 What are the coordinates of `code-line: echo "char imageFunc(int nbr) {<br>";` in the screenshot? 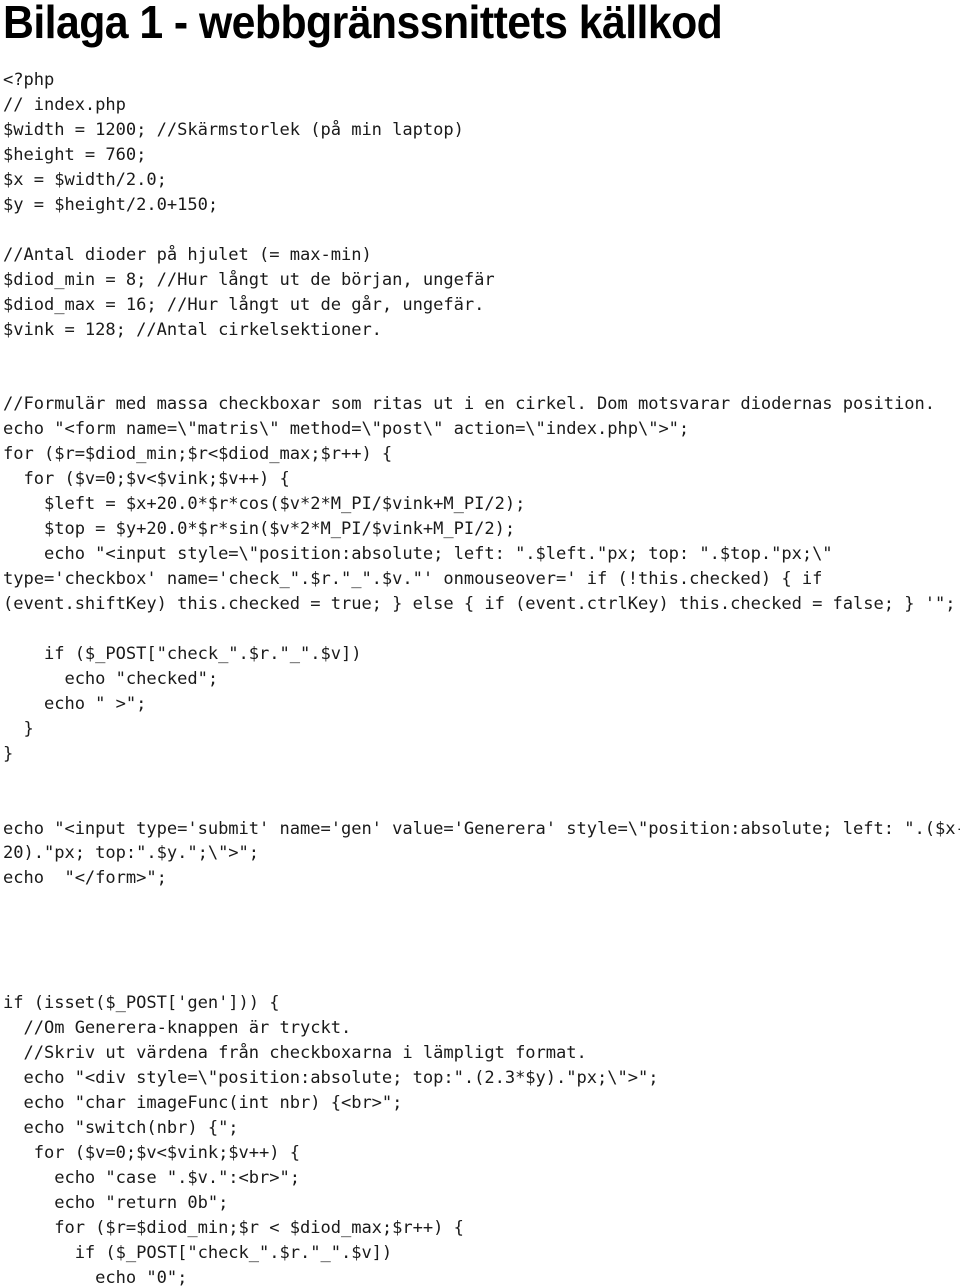 It's located at (203, 1102).